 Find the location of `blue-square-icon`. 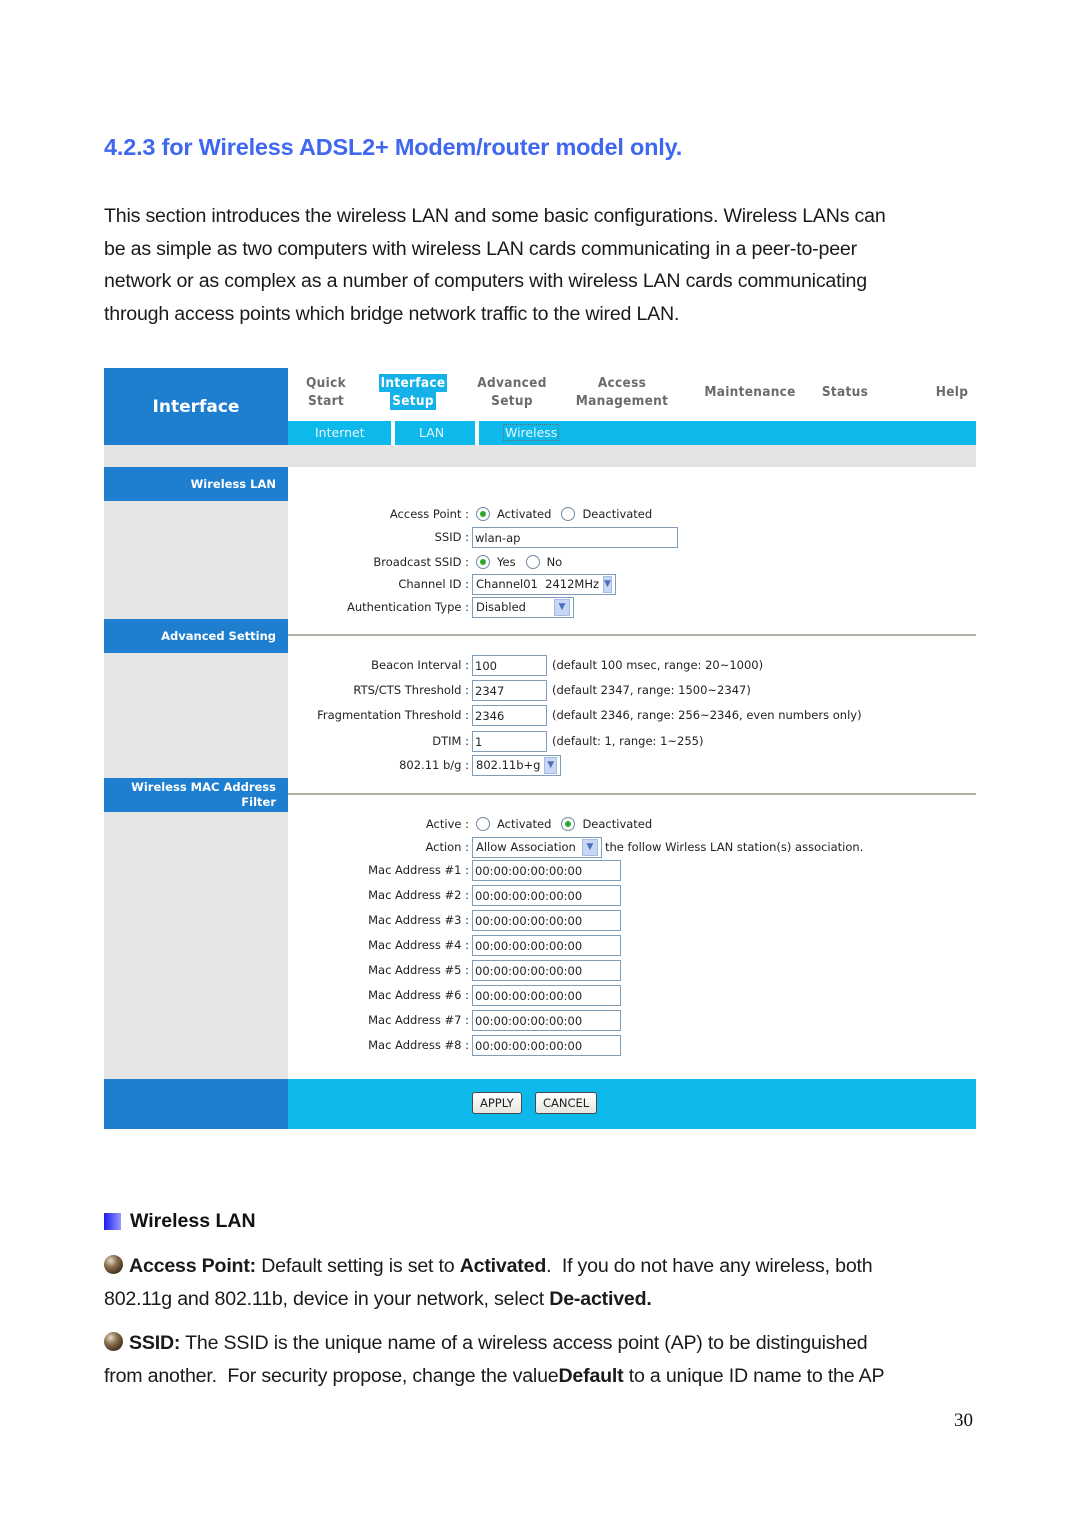

blue-square-icon is located at coordinates (112, 1221).